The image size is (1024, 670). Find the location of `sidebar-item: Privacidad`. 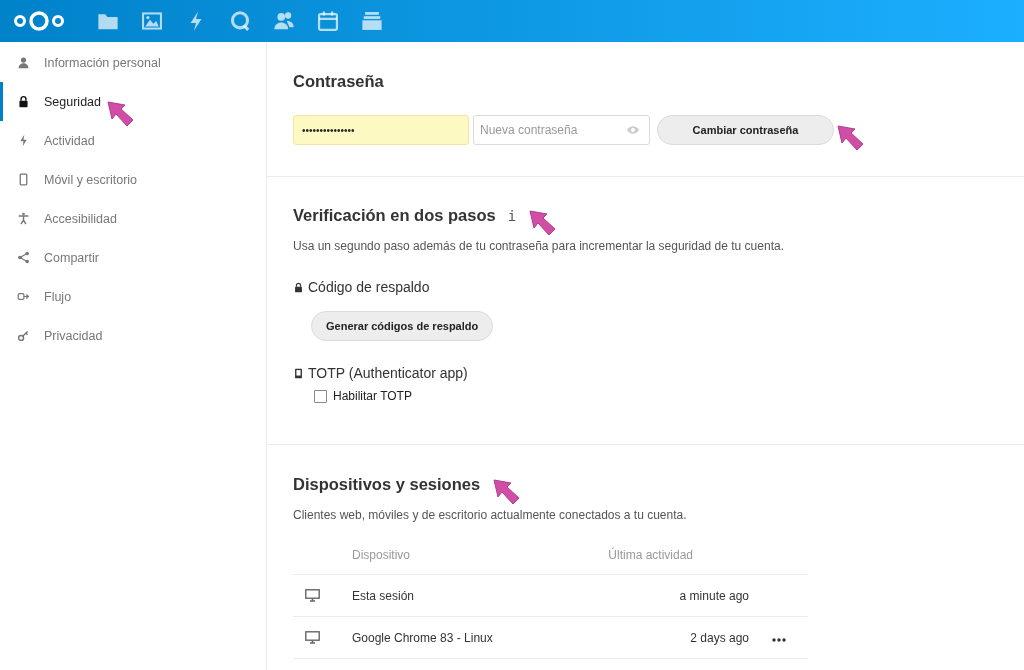

sidebar-item: Privacidad is located at coordinates (133, 335).